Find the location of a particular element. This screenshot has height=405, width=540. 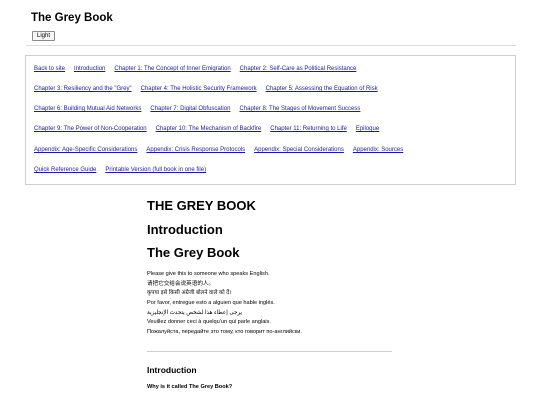

header-divider is located at coordinates (271, 45).